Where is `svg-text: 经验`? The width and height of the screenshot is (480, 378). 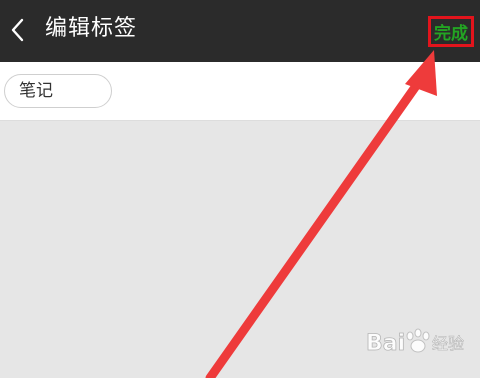
svg-text: 经验 is located at coordinates (448, 343).